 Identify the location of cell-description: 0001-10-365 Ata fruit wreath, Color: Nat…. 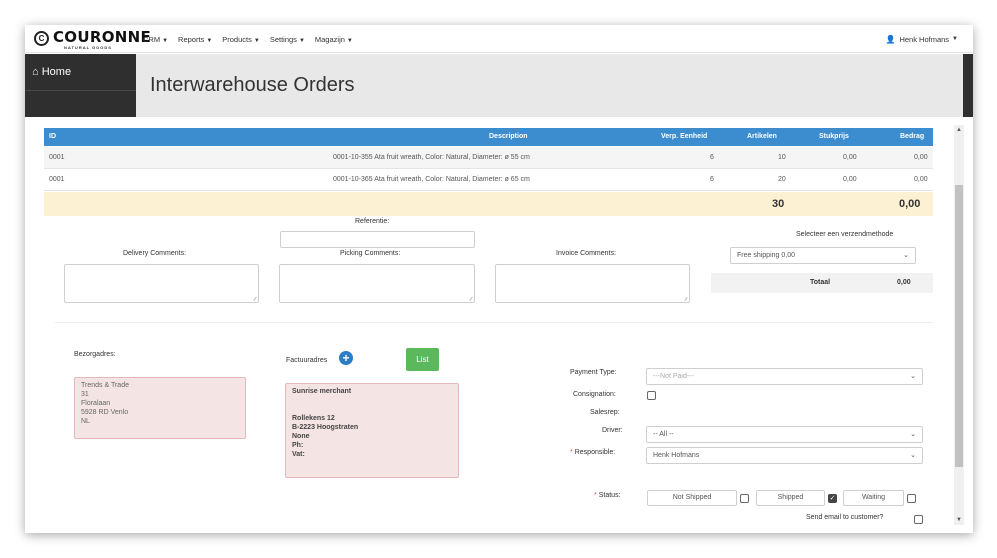
(431, 179).